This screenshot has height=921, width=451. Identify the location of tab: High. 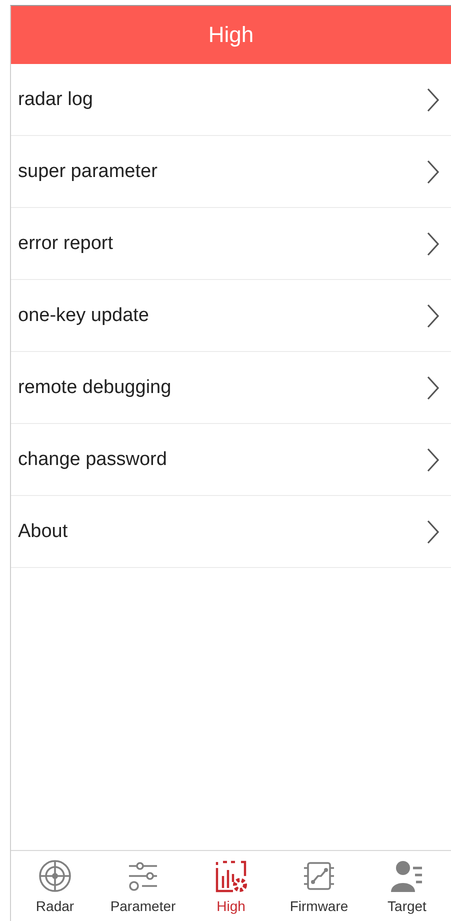
(231, 886).